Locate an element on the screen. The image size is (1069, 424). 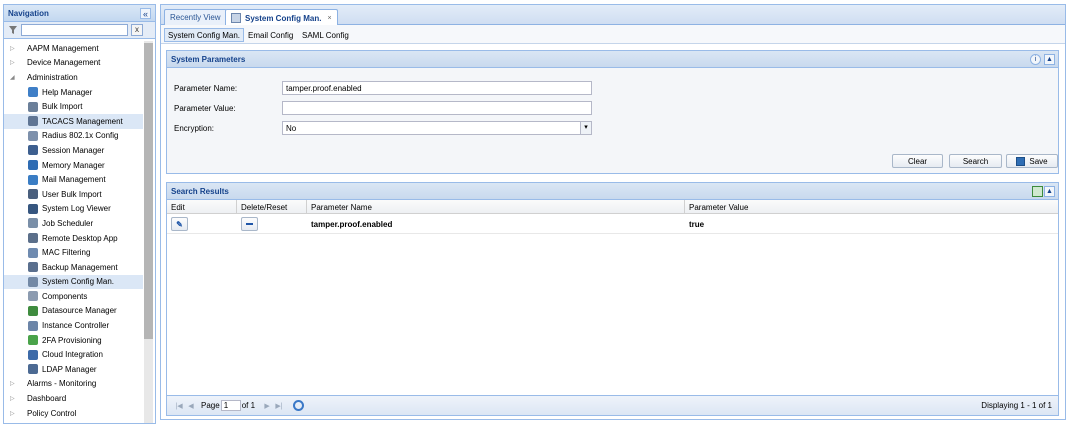
nav-item-bulk-import: Bulk Import is located at coordinates (73, 106).